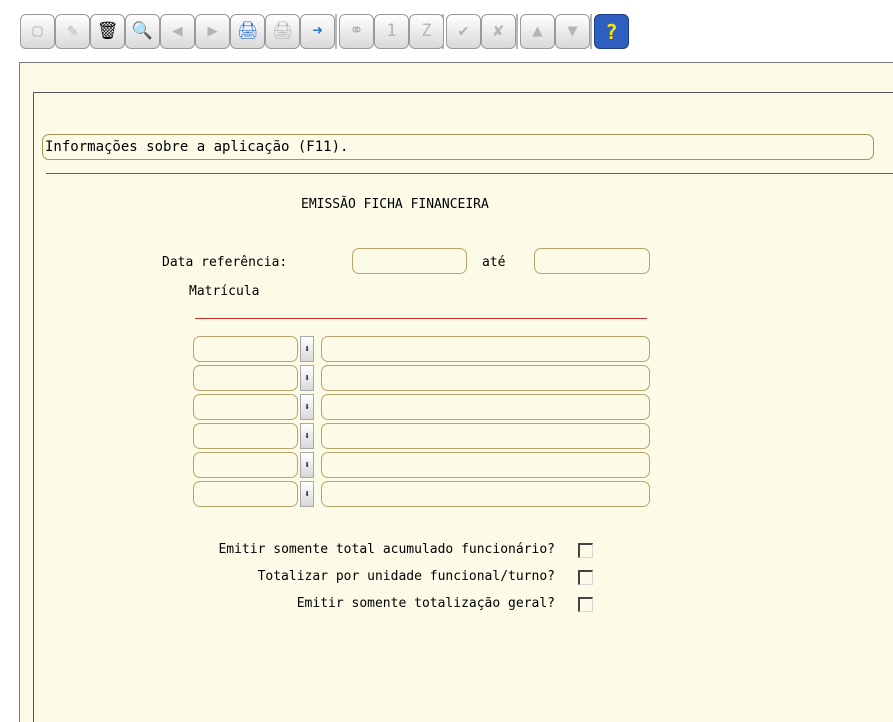  I want to click on circle-left-icon: ◀, so click(177, 31).